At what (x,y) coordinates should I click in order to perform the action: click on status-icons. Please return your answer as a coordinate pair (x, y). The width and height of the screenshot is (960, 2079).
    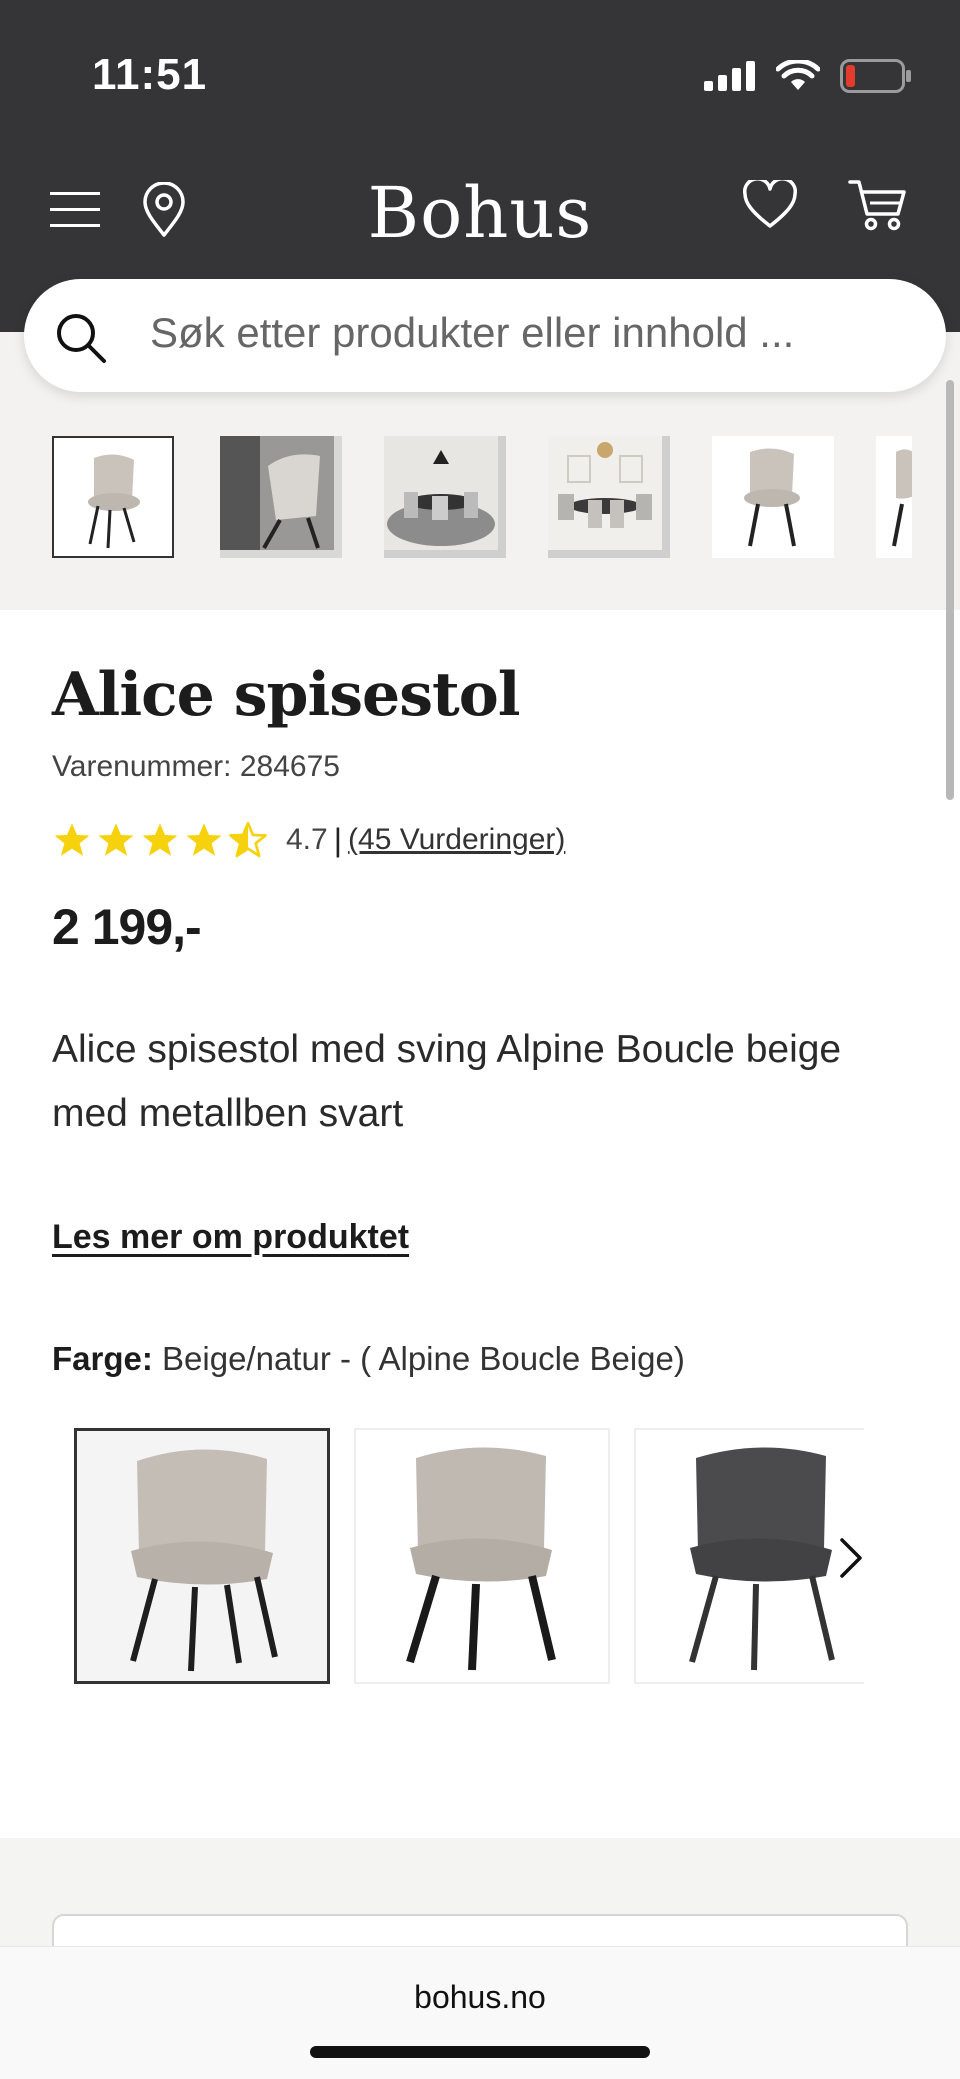
    Looking at the image, I should click on (808, 76).